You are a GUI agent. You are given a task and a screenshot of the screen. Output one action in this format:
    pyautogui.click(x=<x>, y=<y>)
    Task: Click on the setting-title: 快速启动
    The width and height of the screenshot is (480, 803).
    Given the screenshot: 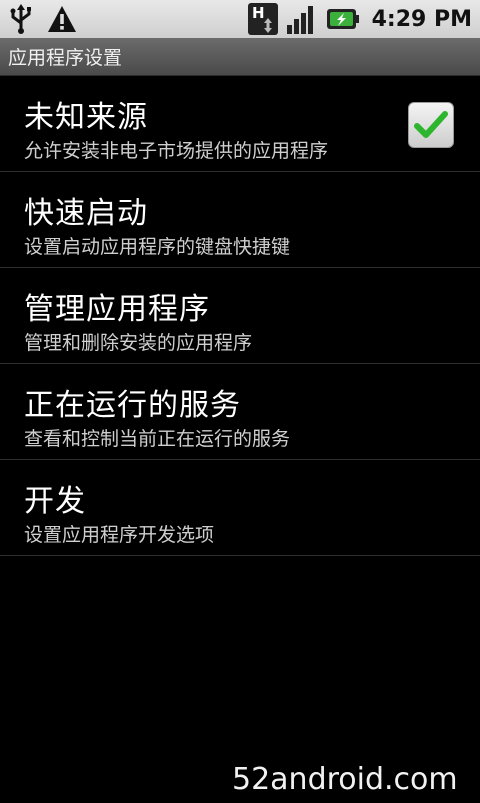 What is the action you would take?
    pyautogui.click(x=86, y=213)
    